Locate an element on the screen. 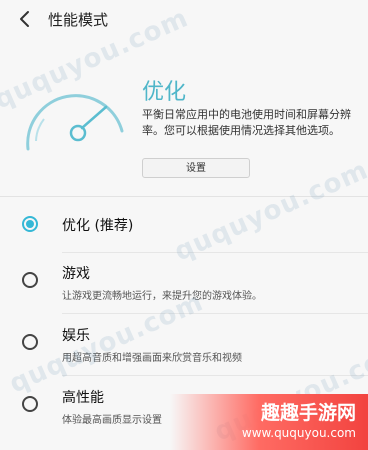 The height and width of the screenshot is (450, 368). list-divider is located at coordinates (215, 313).